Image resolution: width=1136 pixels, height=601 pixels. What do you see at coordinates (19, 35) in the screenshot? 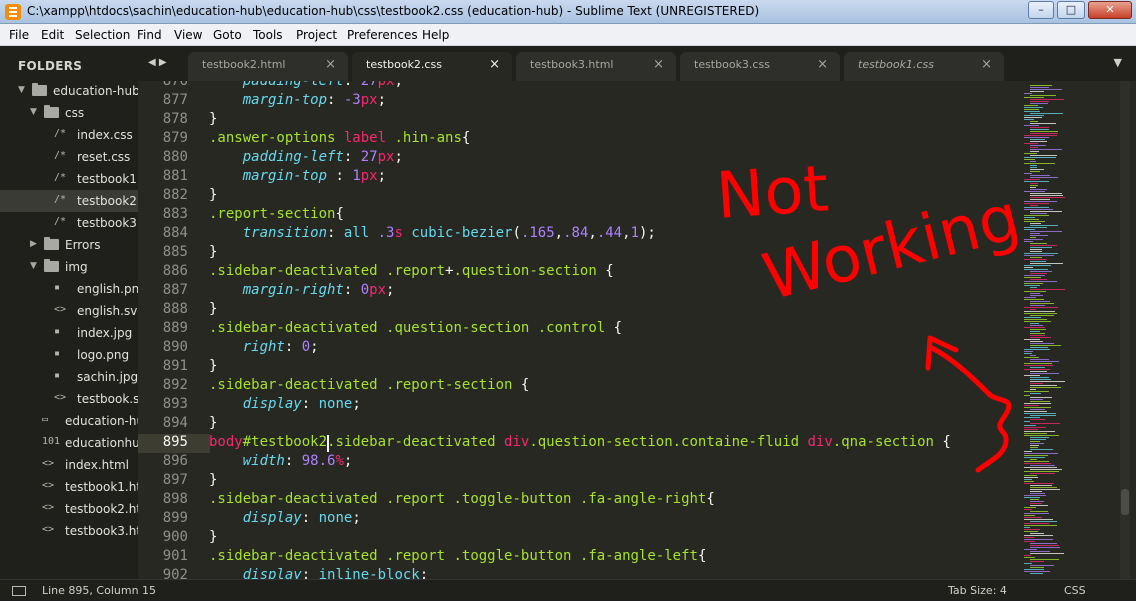
I see `menu-file: File` at bounding box center [19, 35].